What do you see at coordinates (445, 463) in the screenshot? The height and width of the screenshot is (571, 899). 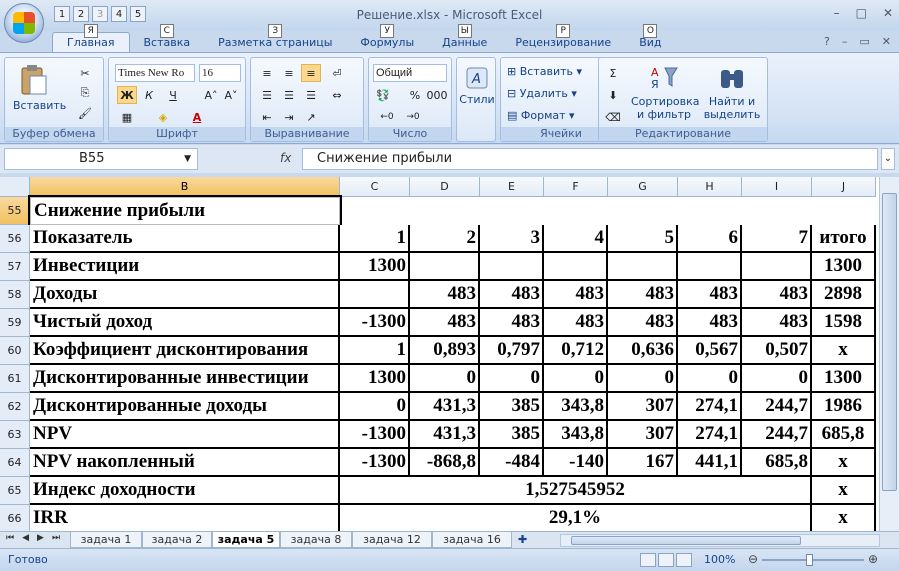 I see `table-cell: -868,8` at bounding box center [445, 463].